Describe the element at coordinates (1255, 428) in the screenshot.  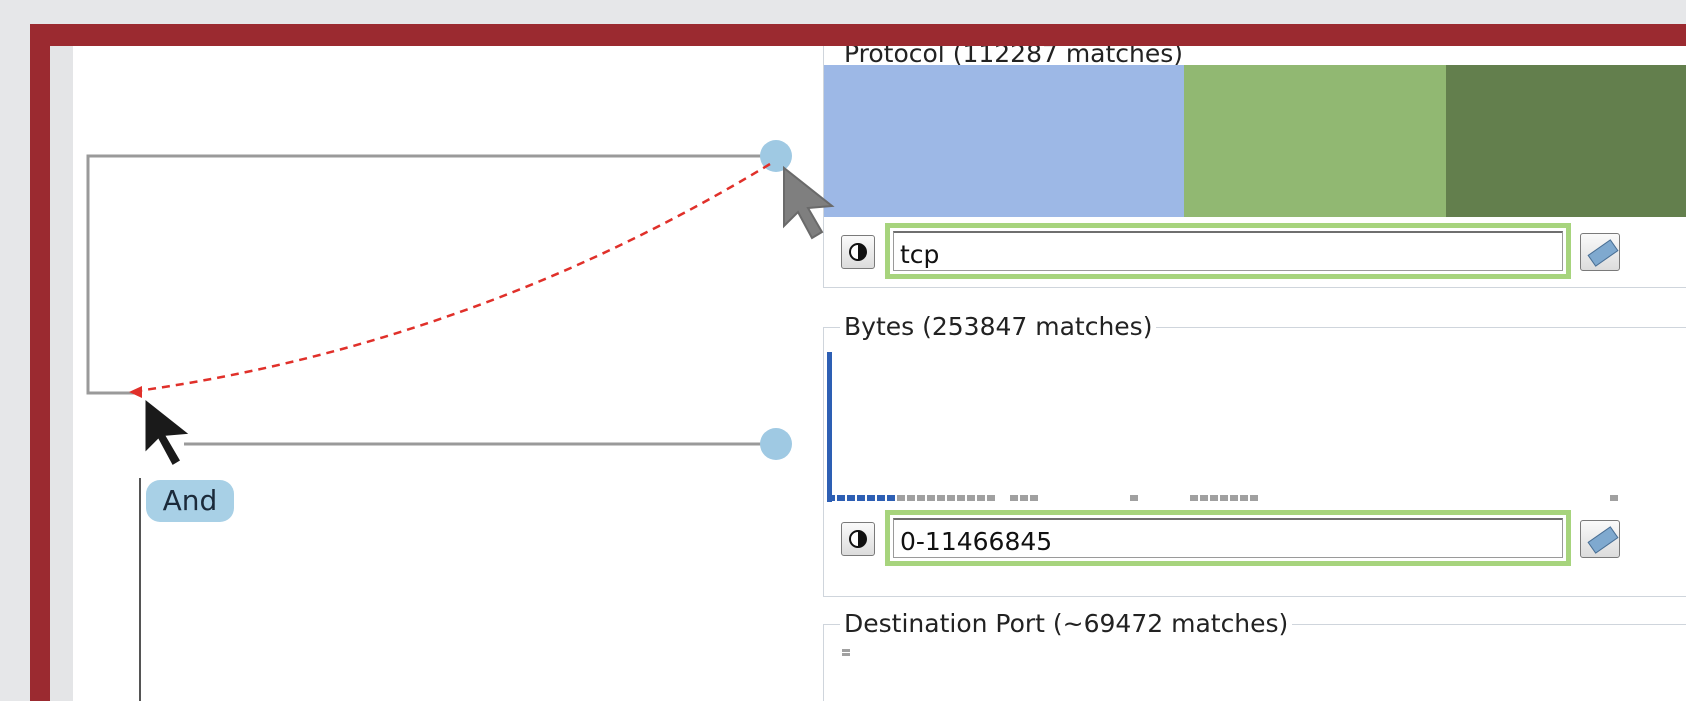
I see `bytes-histogram` at that location.